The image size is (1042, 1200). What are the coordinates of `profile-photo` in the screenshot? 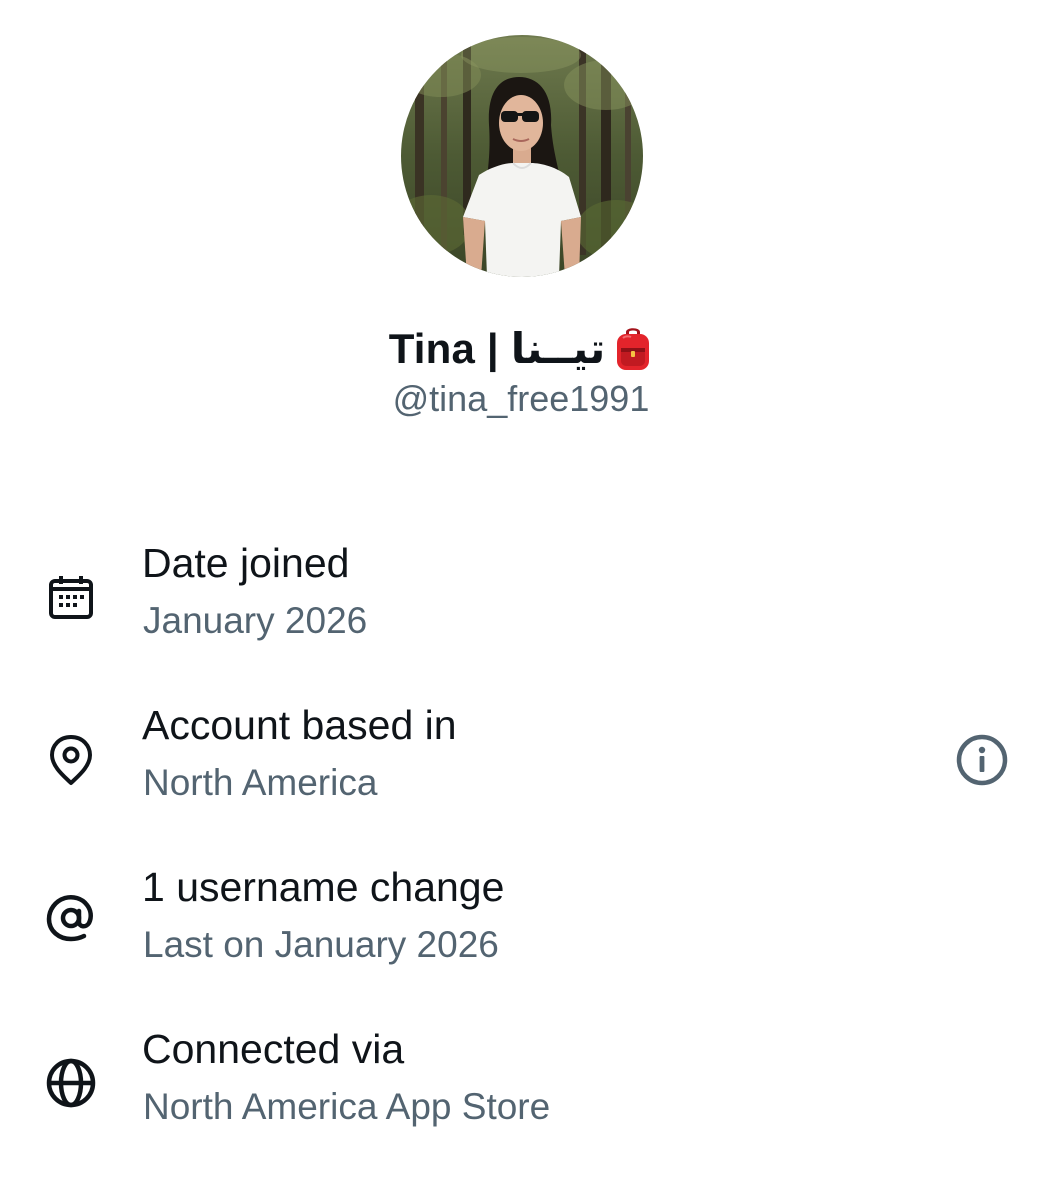 It's located at (522, 156).